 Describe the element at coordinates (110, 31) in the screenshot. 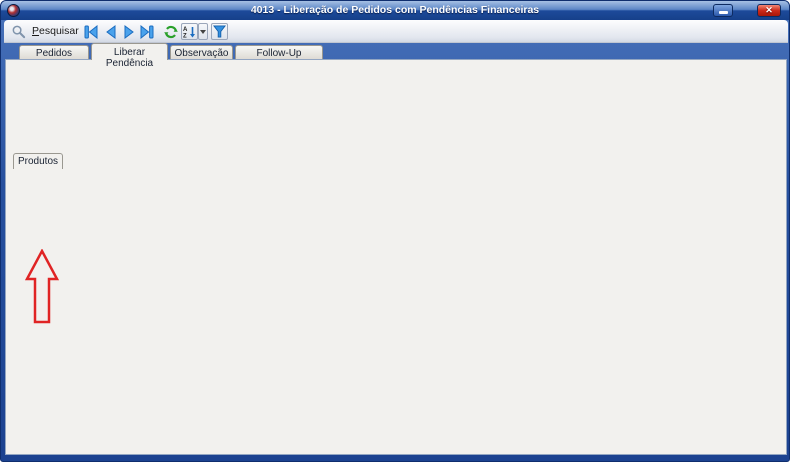

I see `previous-record-icon` at that location.